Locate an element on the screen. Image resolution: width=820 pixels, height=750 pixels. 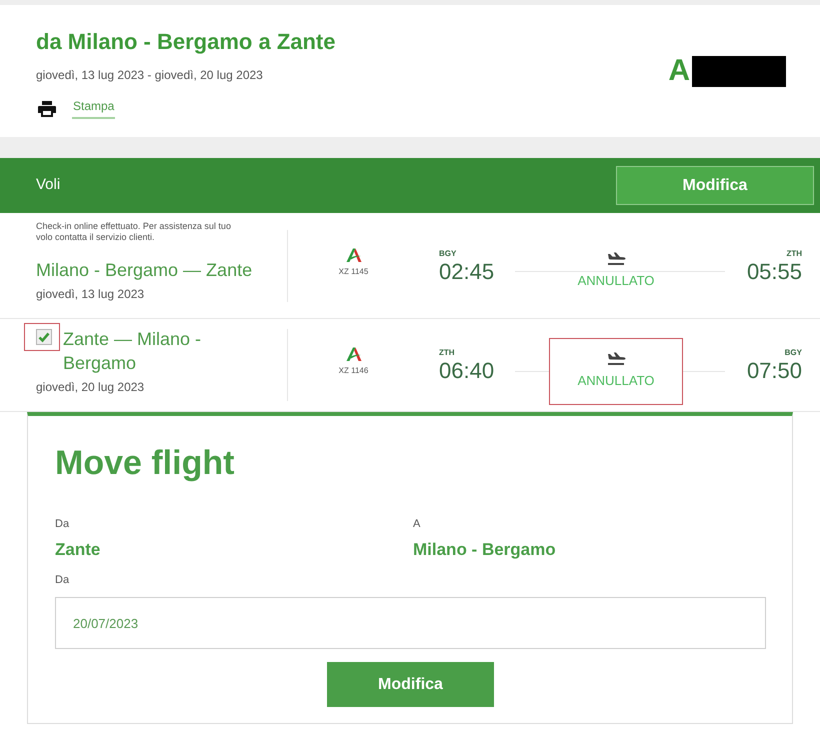
flight-number: XZ 1145 is located at coordinates (353, 271).